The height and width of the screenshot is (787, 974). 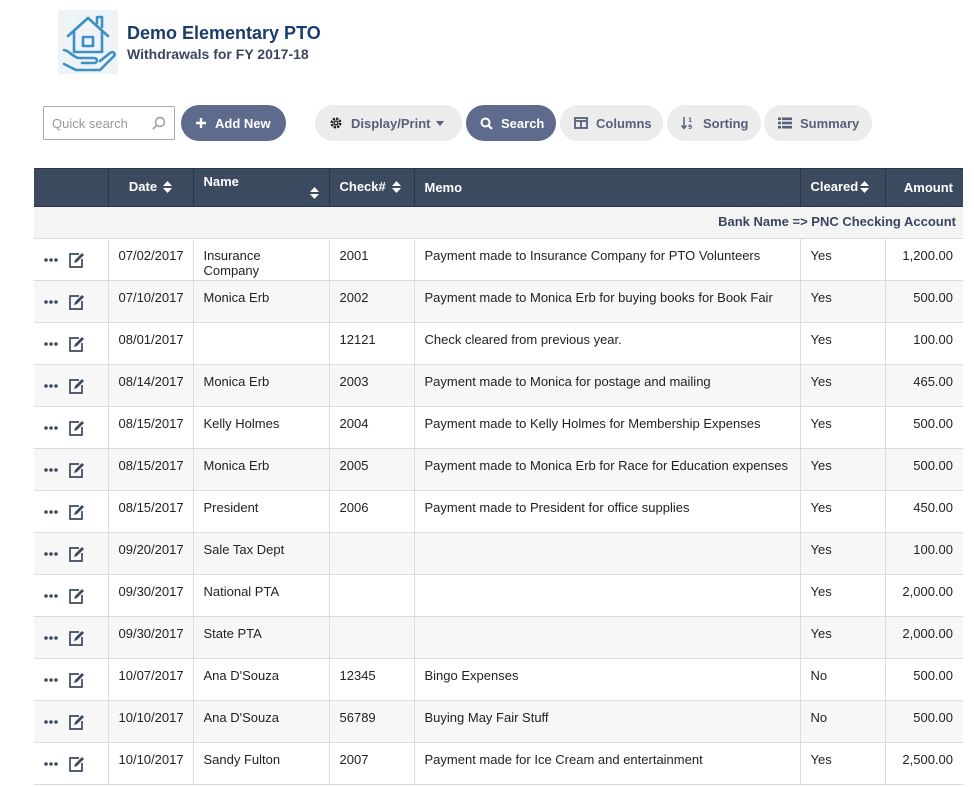 What do you see at coordinates (818, 123) in the screenshot?
I see `summary-button: Summary` at bounding box center [818, 123].